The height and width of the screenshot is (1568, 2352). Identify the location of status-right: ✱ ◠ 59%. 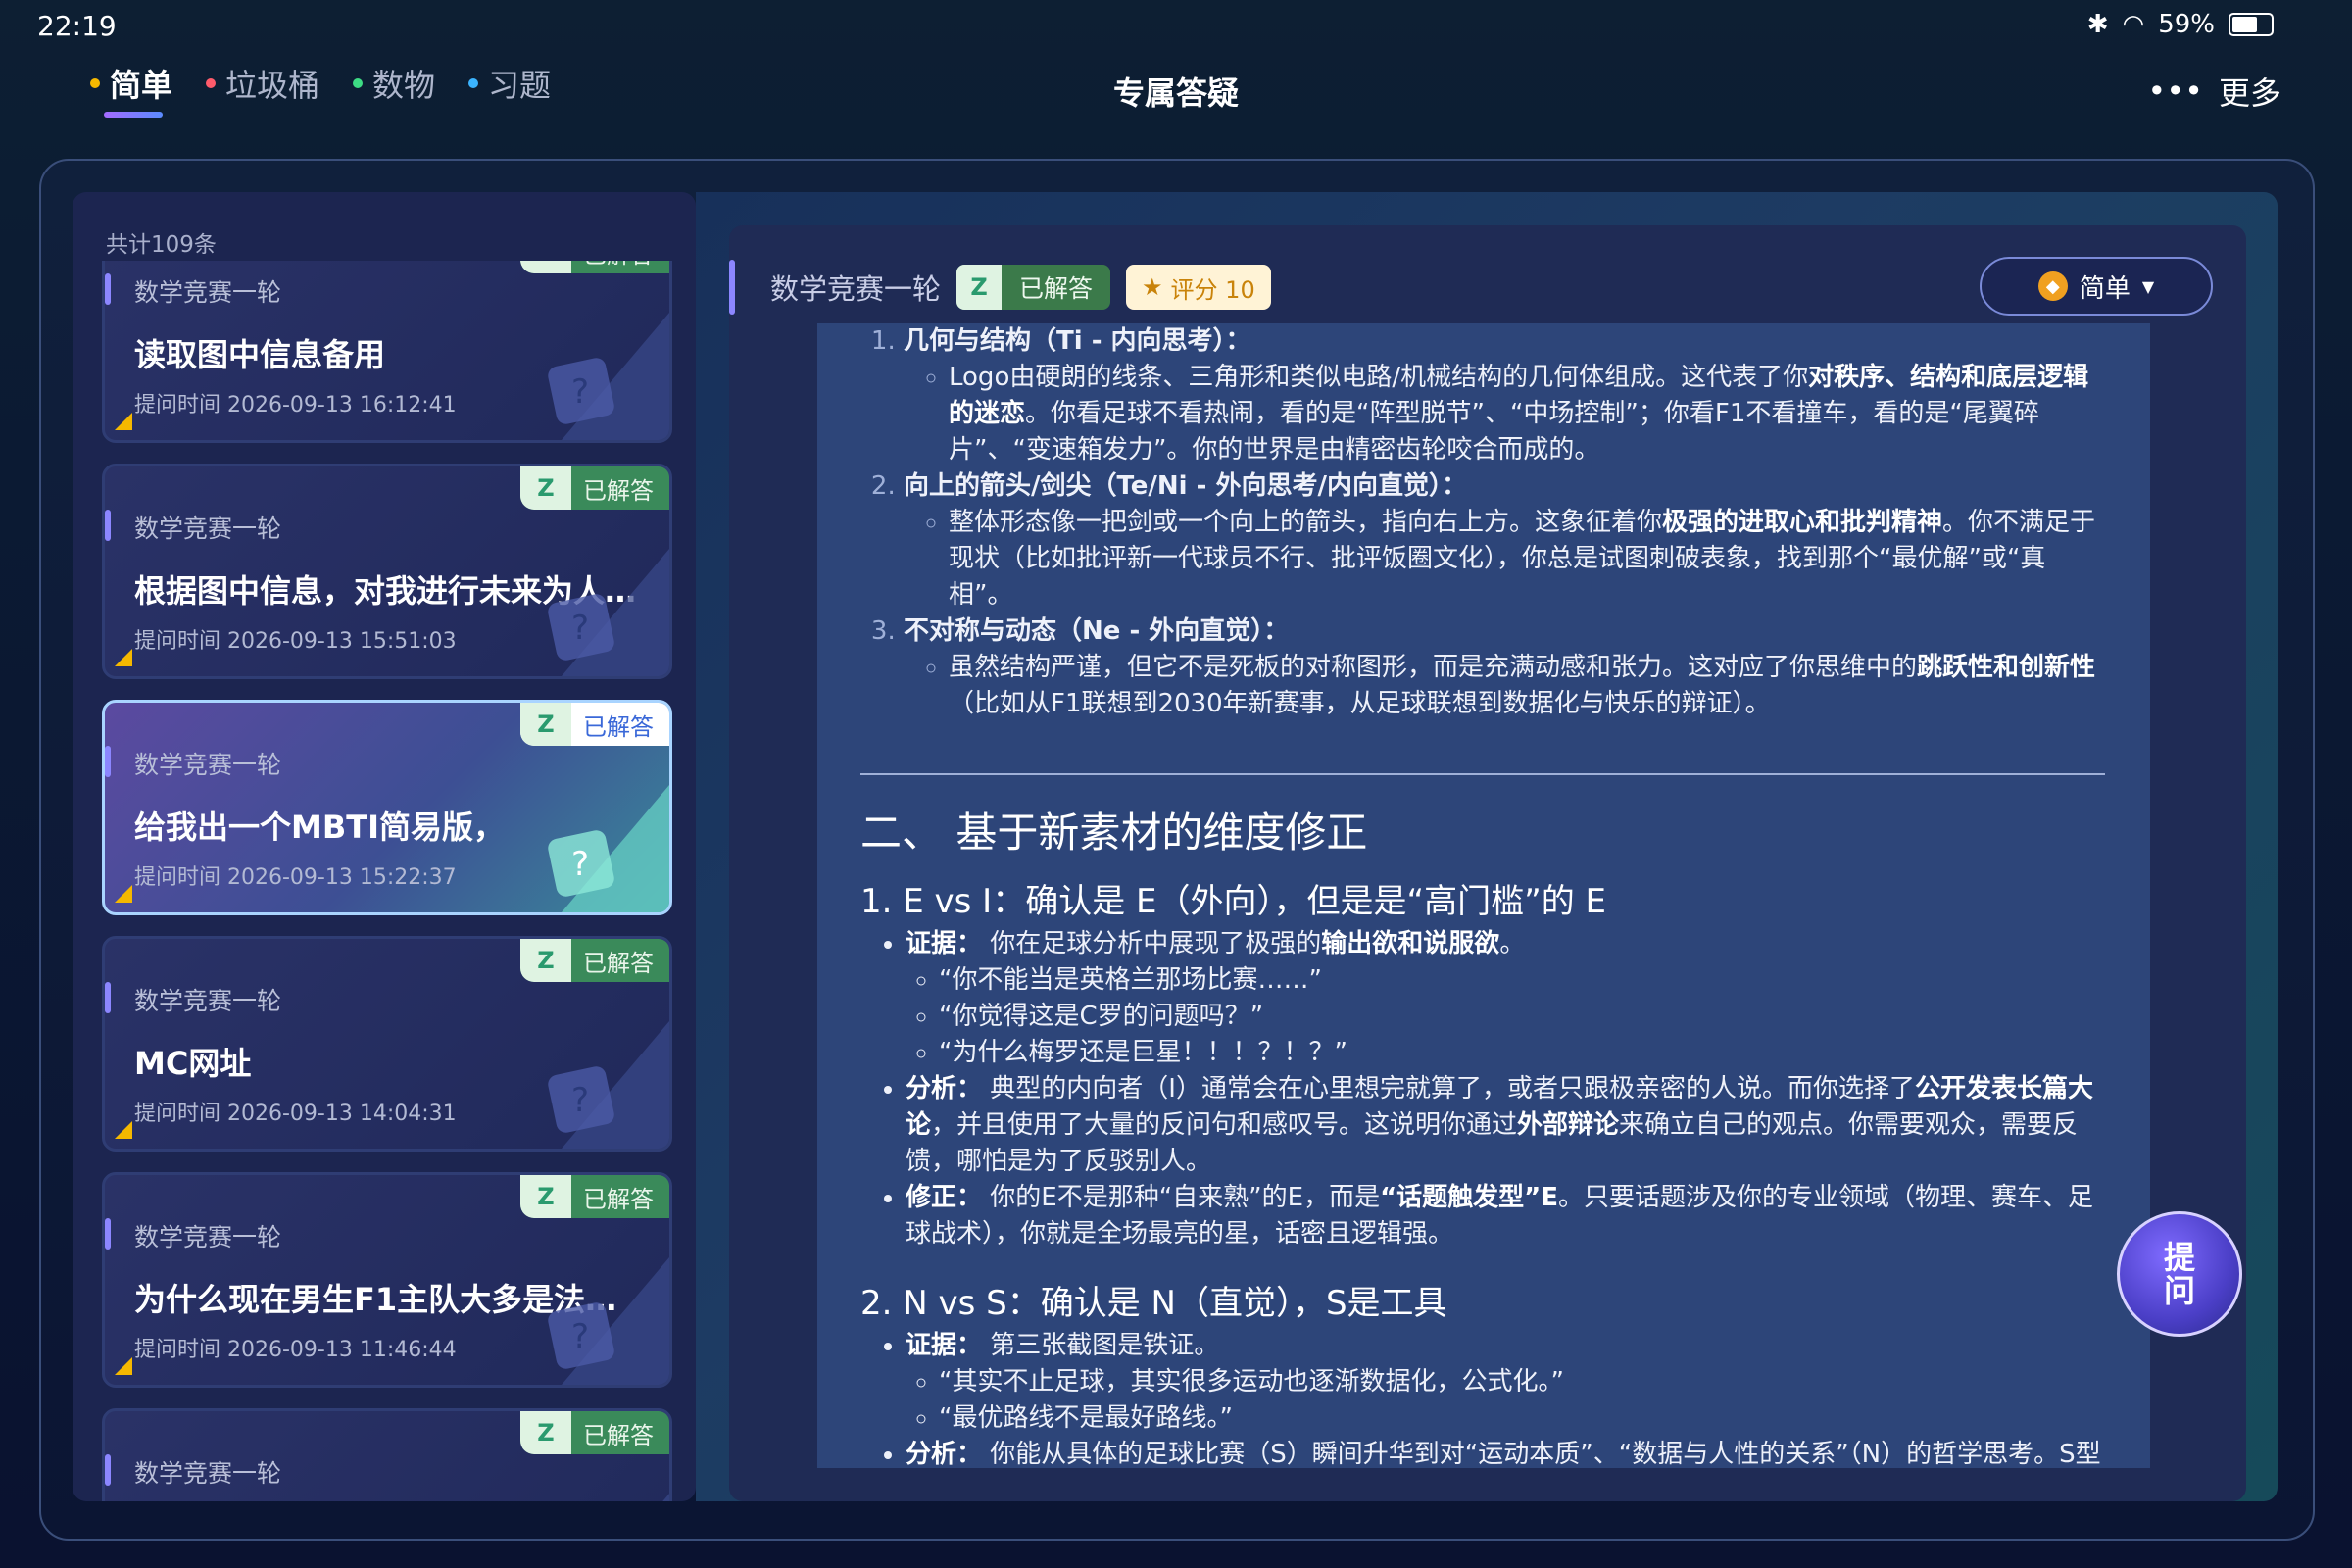
(2180, 24).